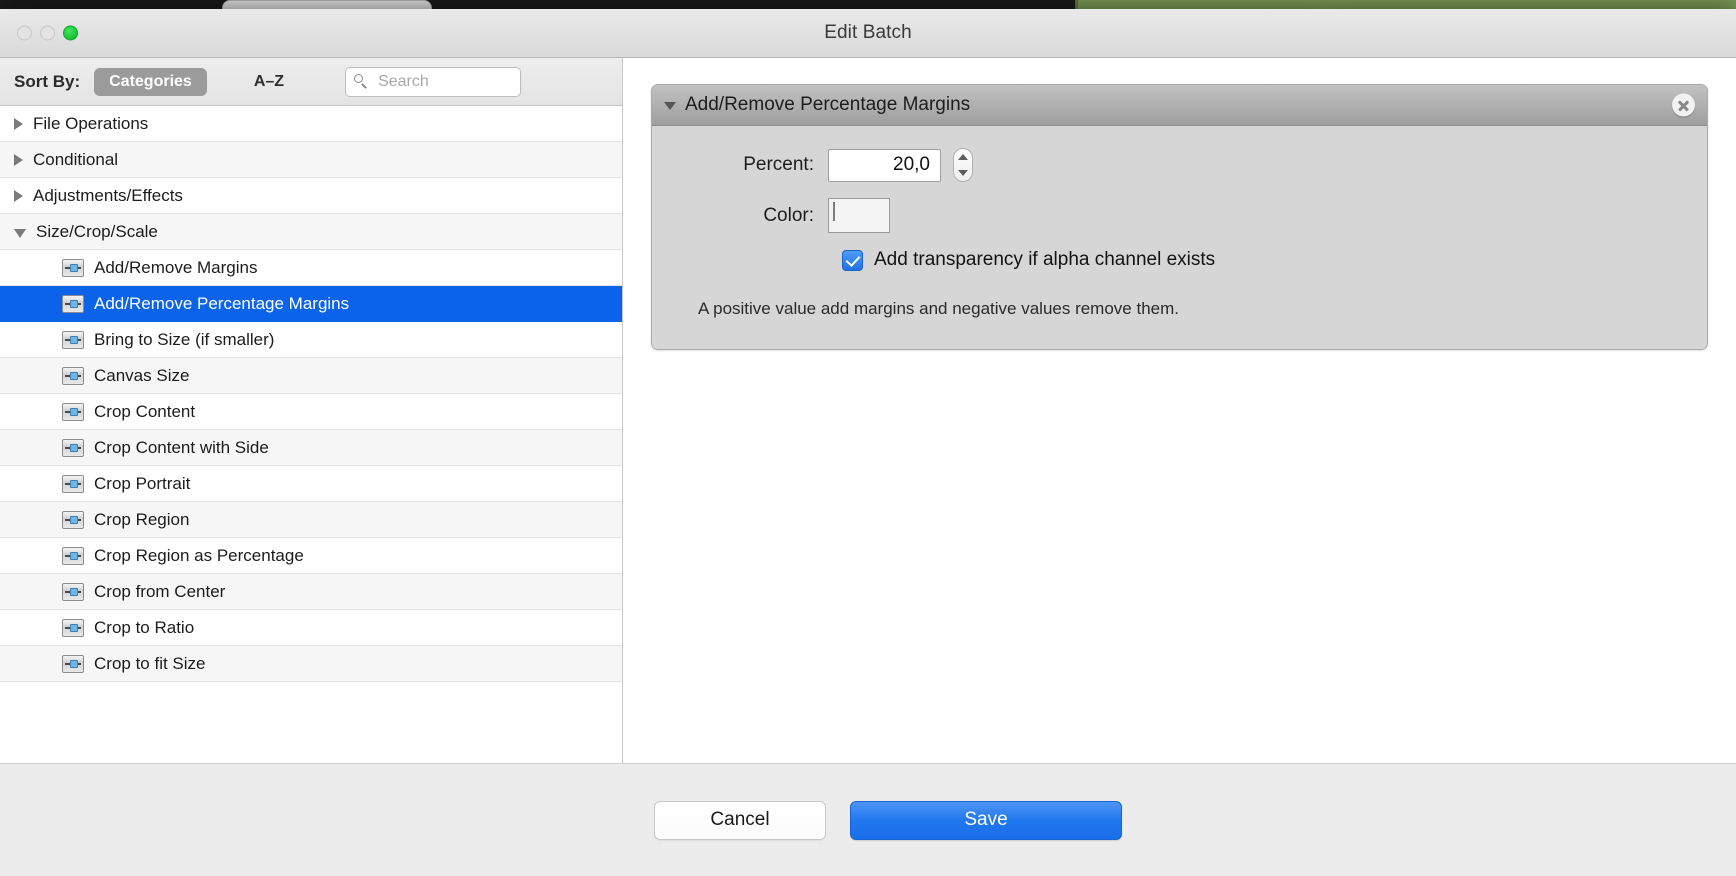 This screenshot has height=876, width=1736. I want to click on list-item-label: Conditional, so click(76, 159).